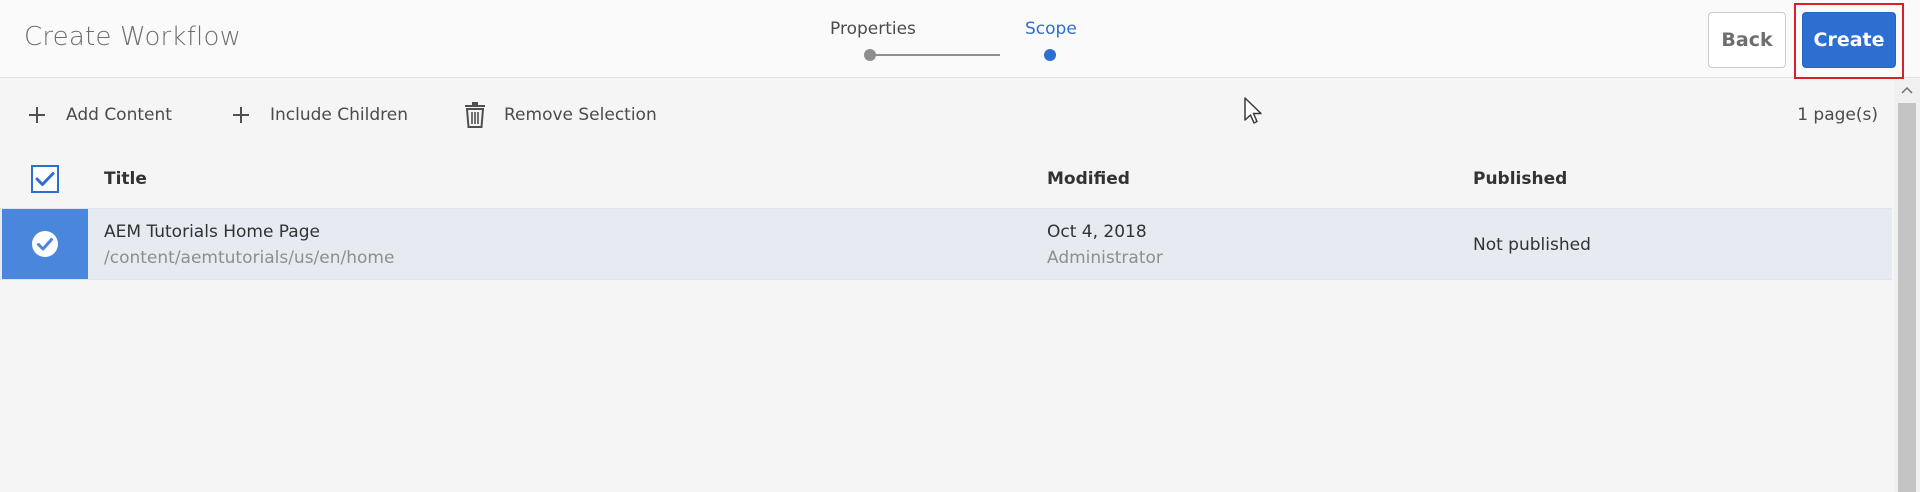 This screenshot has width=1920, height=492. I want to click on create-button: Create, so click(1849, 40).